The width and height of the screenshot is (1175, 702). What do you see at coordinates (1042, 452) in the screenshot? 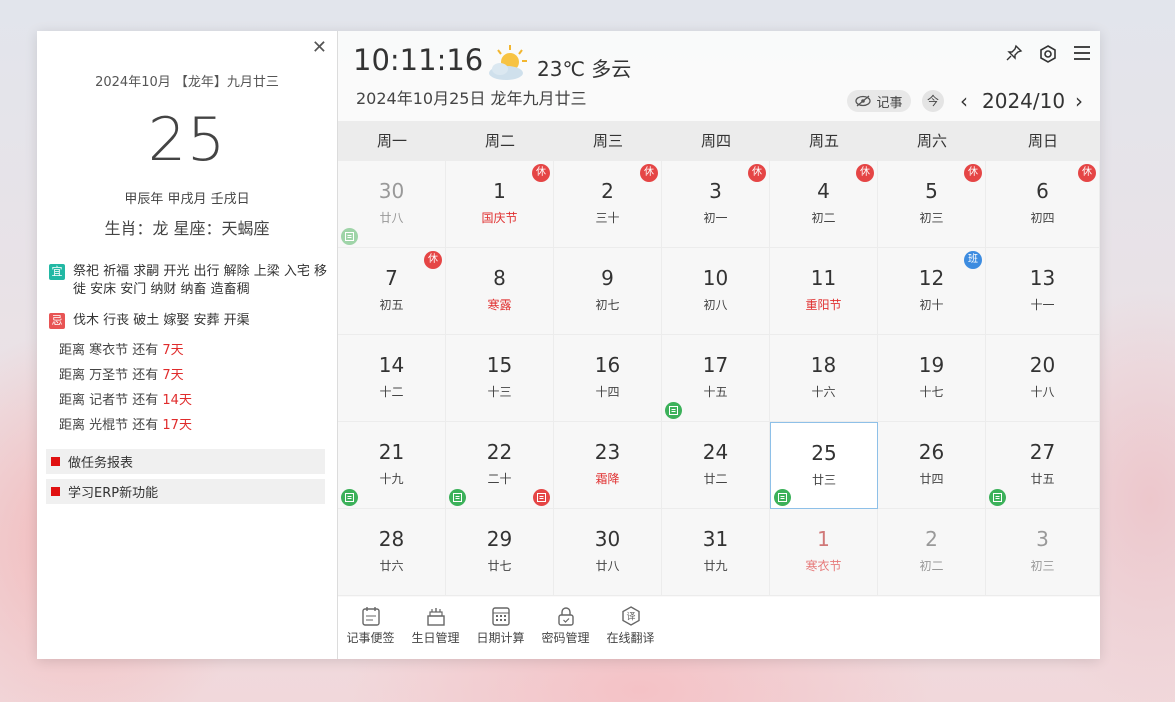
I see `day-number: 27` at bounding box center [1042, 452].